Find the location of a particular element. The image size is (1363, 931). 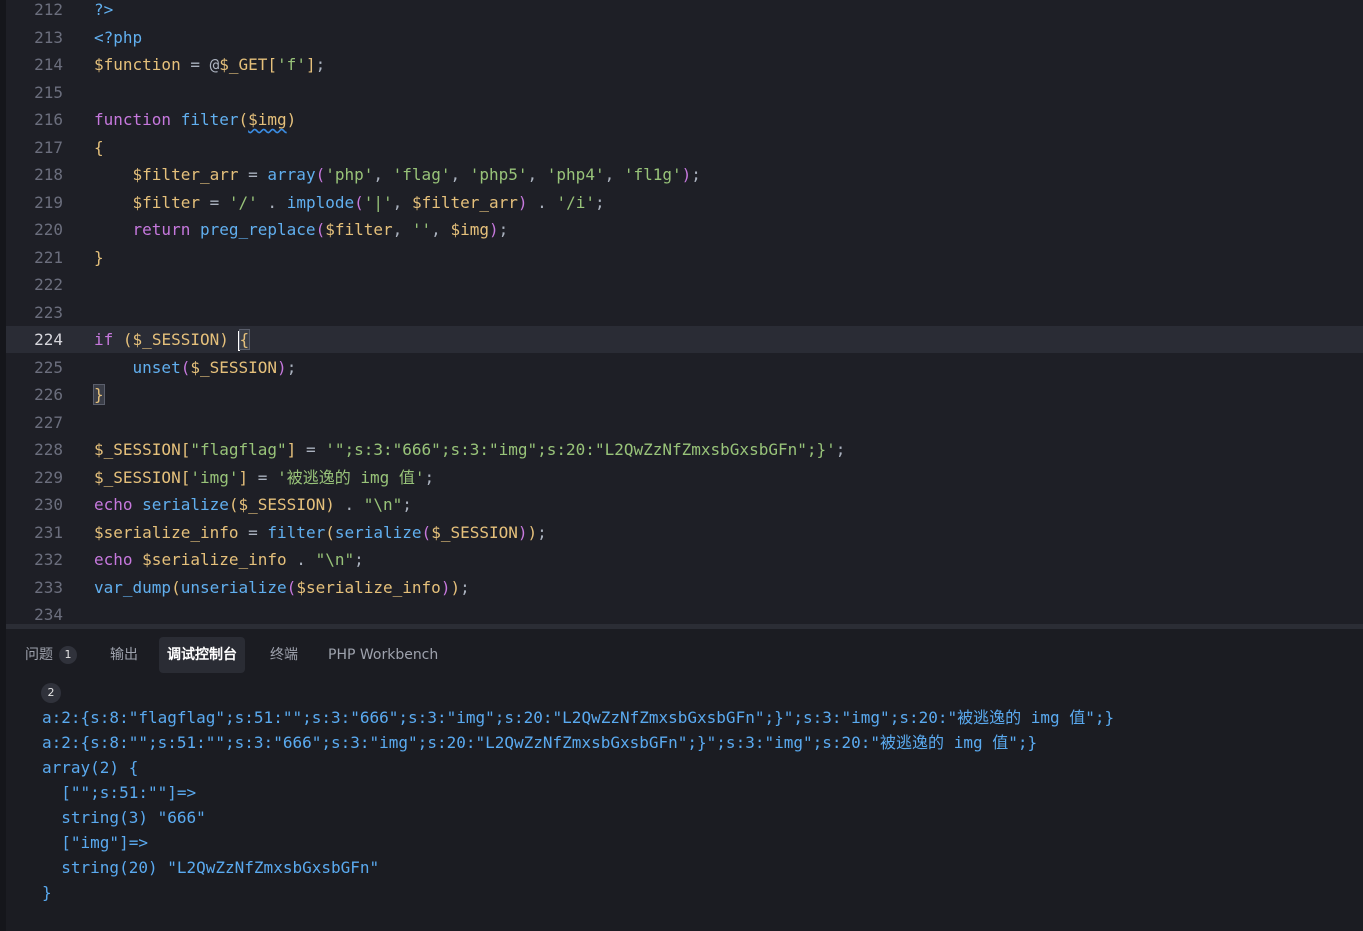

line-number: 234 is located at coordinates (48, 614).